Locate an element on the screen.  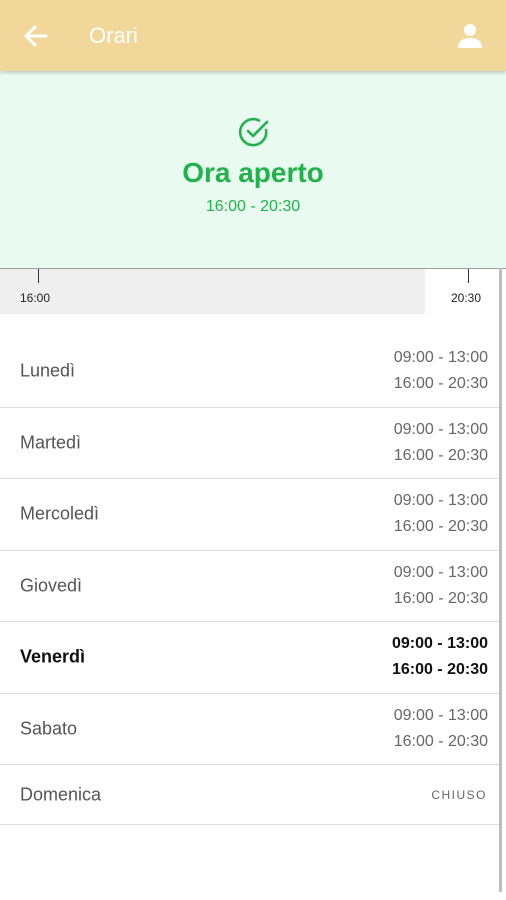
page-title: Orari is located at coordinates (113, 35).